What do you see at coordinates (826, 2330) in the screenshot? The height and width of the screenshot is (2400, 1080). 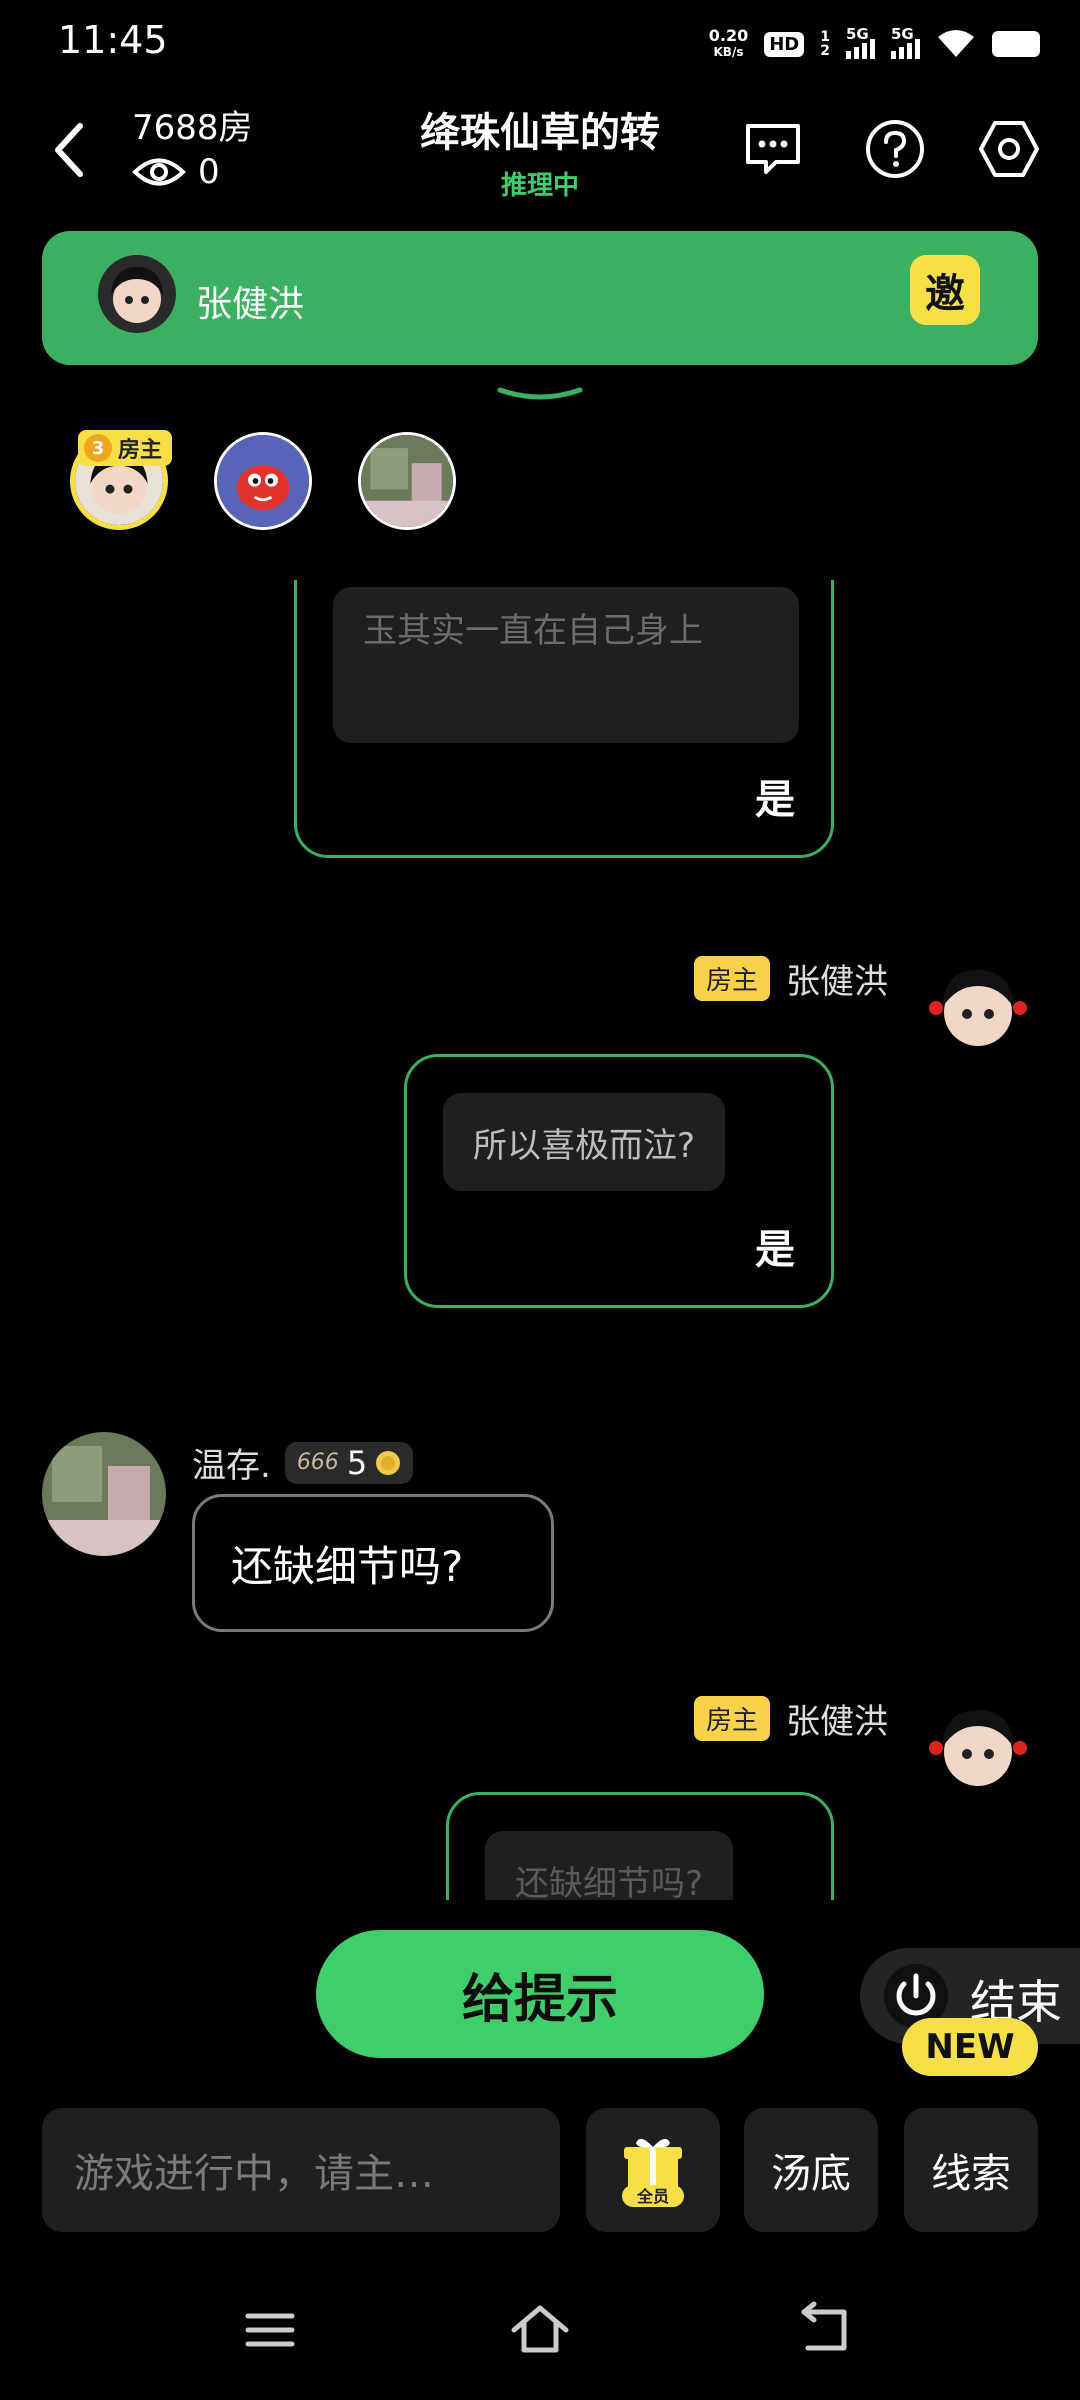 I see `back-nav-icon` at bounding box center [826, 2330].